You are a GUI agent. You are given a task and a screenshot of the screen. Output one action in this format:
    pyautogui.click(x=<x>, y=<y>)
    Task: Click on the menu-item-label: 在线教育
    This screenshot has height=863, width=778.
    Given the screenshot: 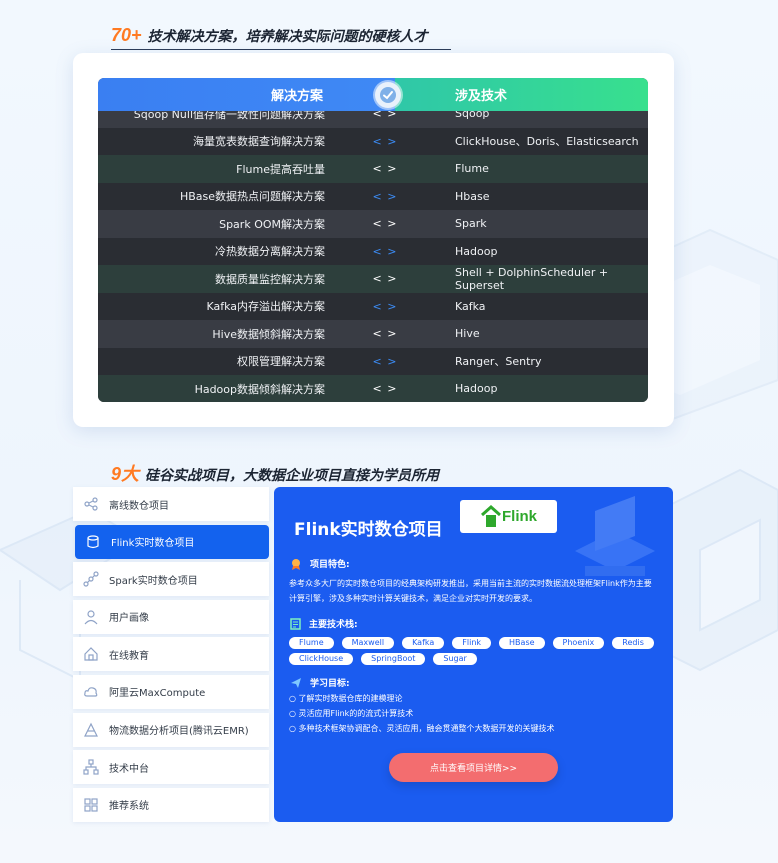 What is the action you would take?
    pyautogui.click(x=129, y=656)
    